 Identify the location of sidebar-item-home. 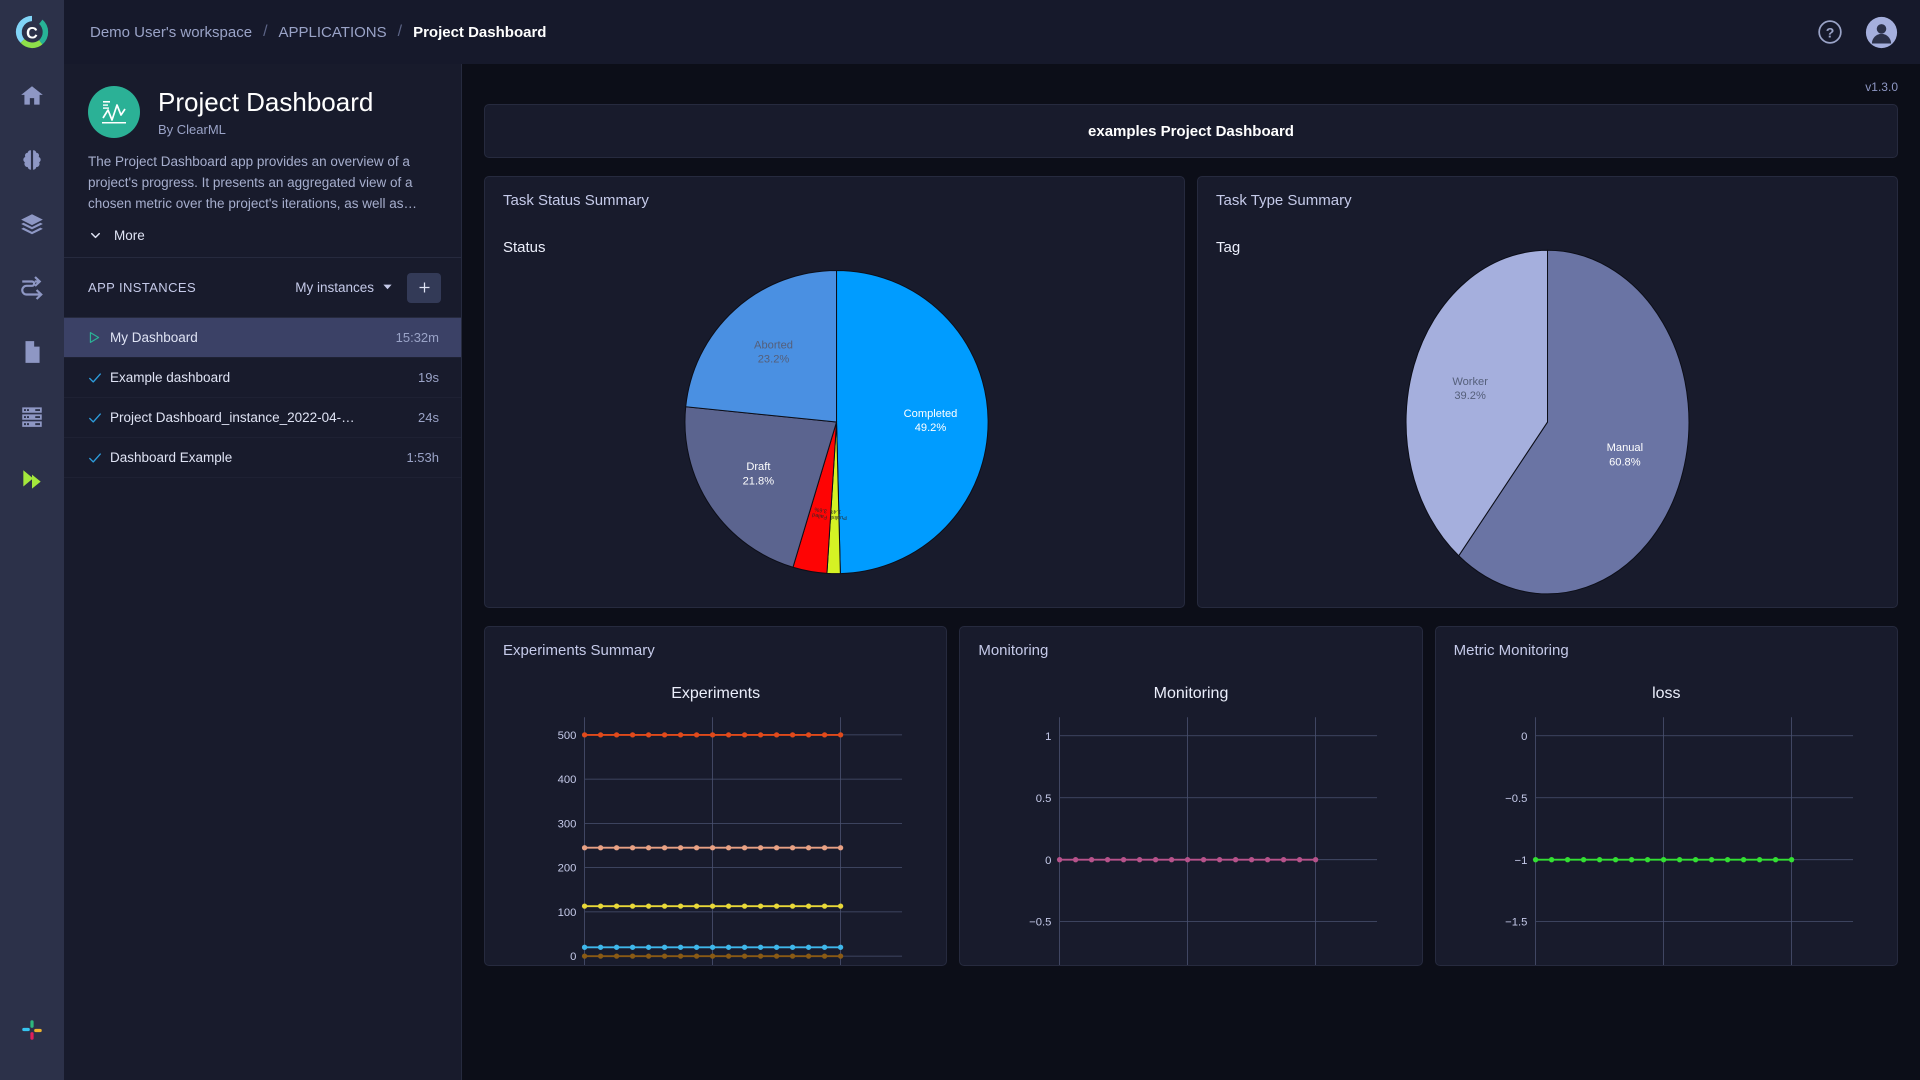
(32, 96).